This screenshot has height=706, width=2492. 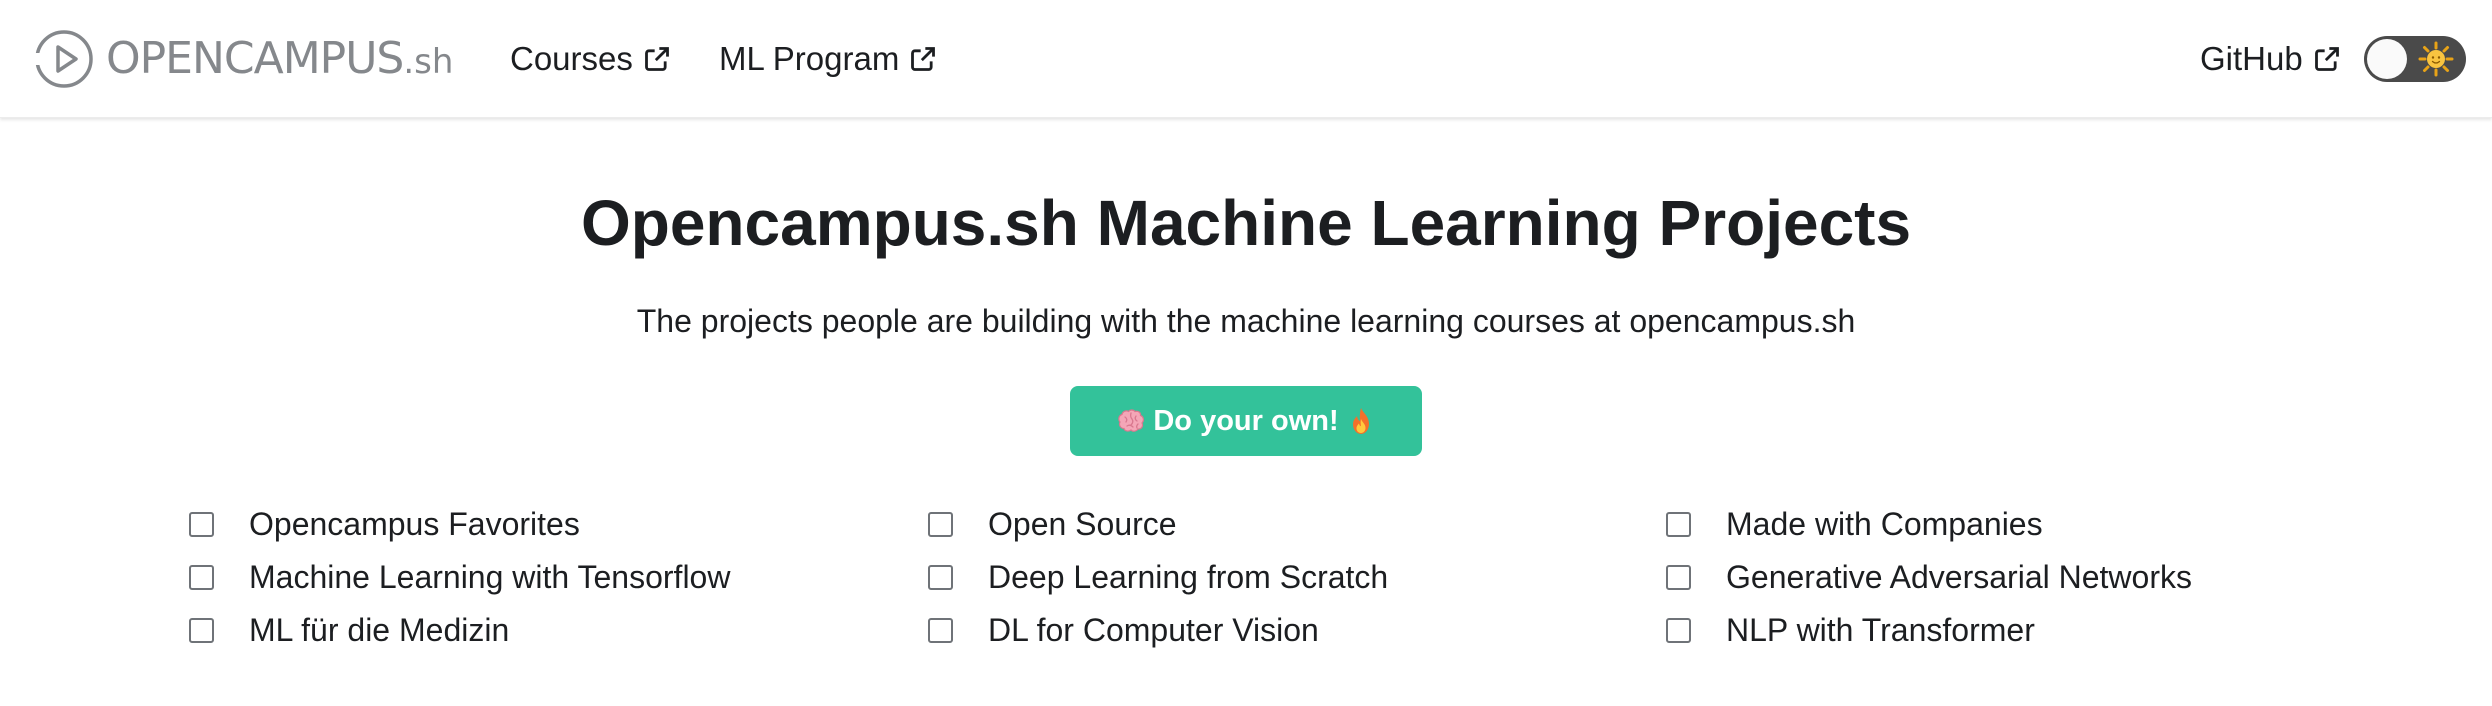 What do you see at coordinates (428, 62) in the screenshot?
I see `brand-suffix: .sh` at bounding box center [428, 62].